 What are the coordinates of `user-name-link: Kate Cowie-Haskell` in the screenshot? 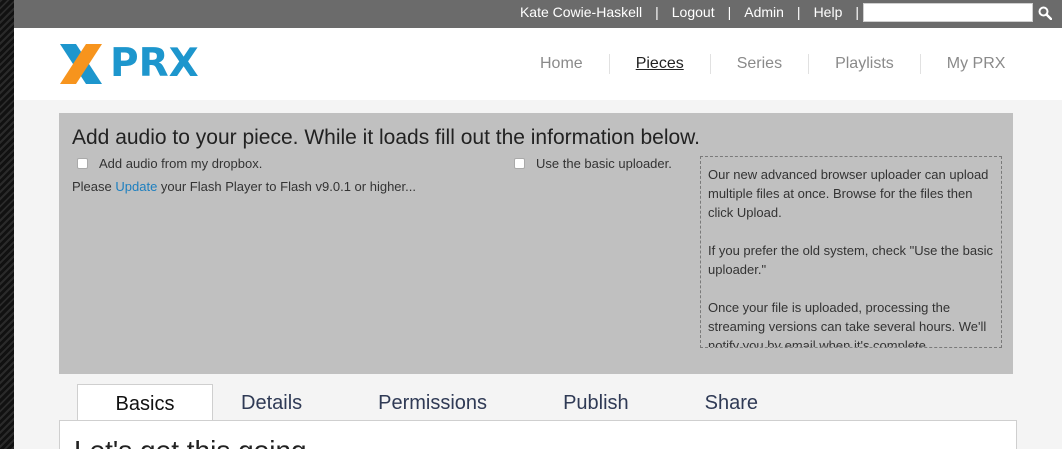 It's located at (581, 12).